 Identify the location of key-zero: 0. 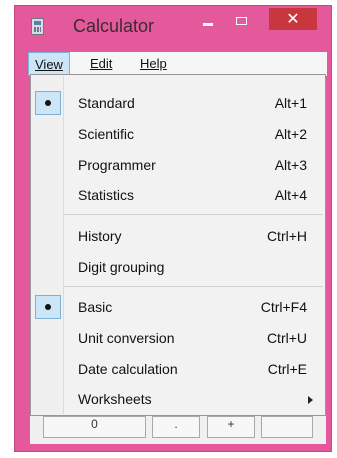
(94, 427).